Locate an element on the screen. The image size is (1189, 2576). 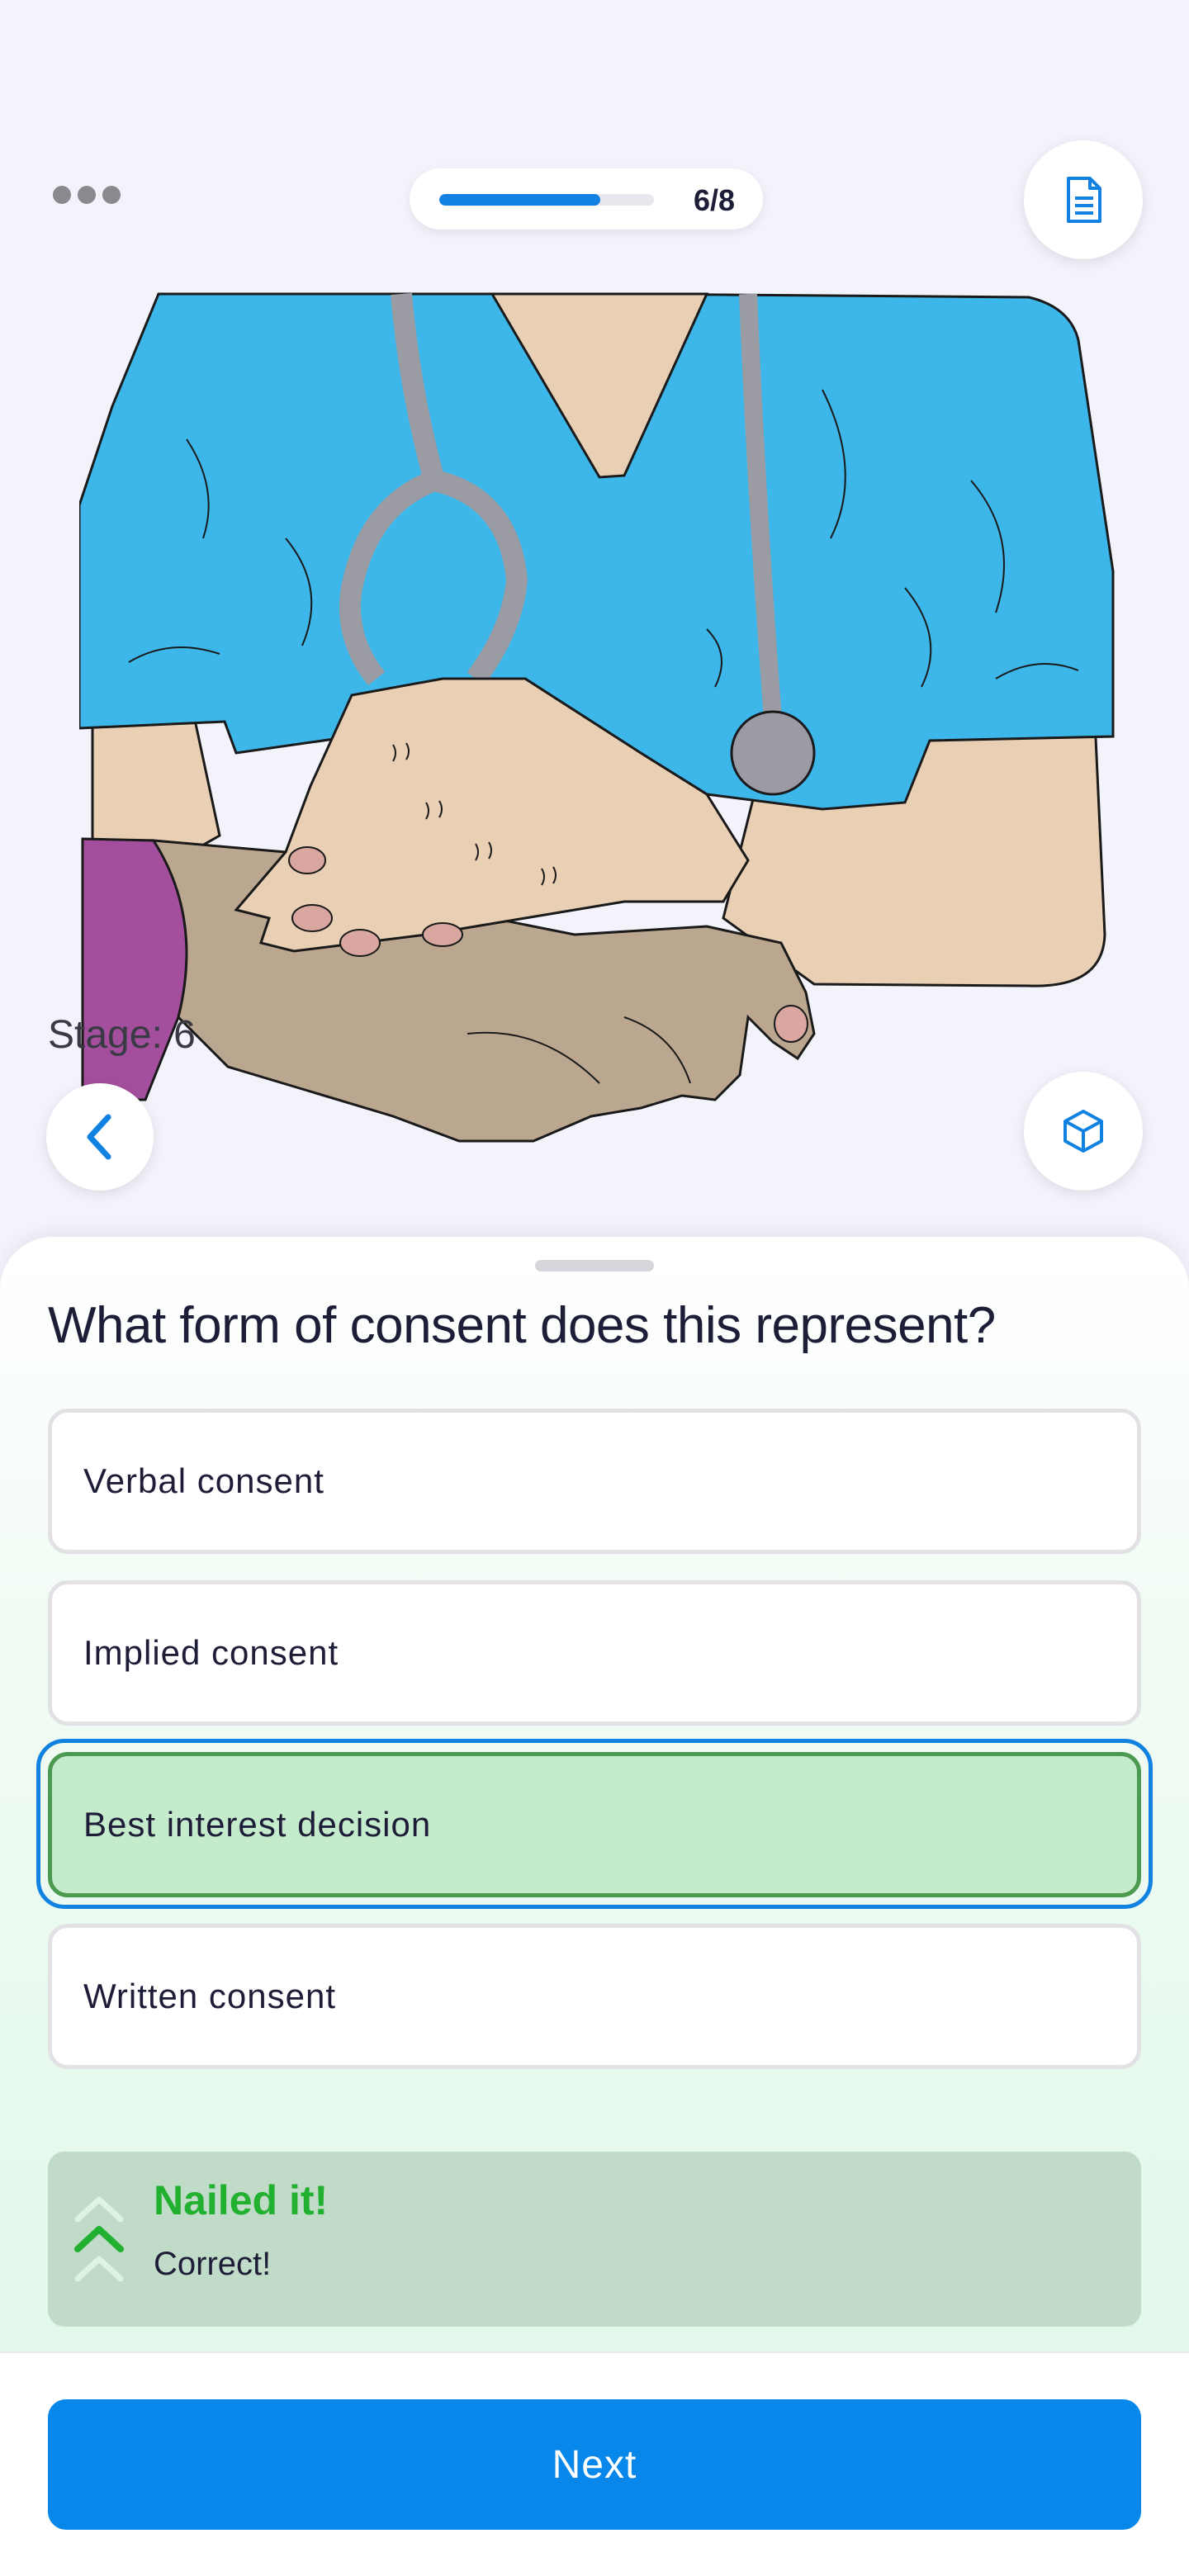
feedback-title: Nailed it! is located at coordinates (241, 2200).